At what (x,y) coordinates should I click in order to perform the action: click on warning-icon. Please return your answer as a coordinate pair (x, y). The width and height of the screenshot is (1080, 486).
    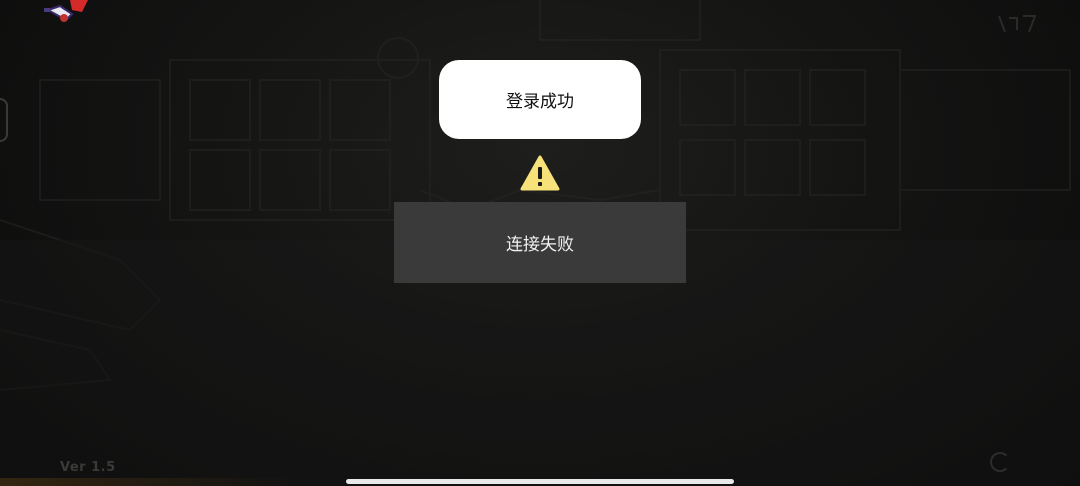
    Looking at the image, I should click on (540, 173).